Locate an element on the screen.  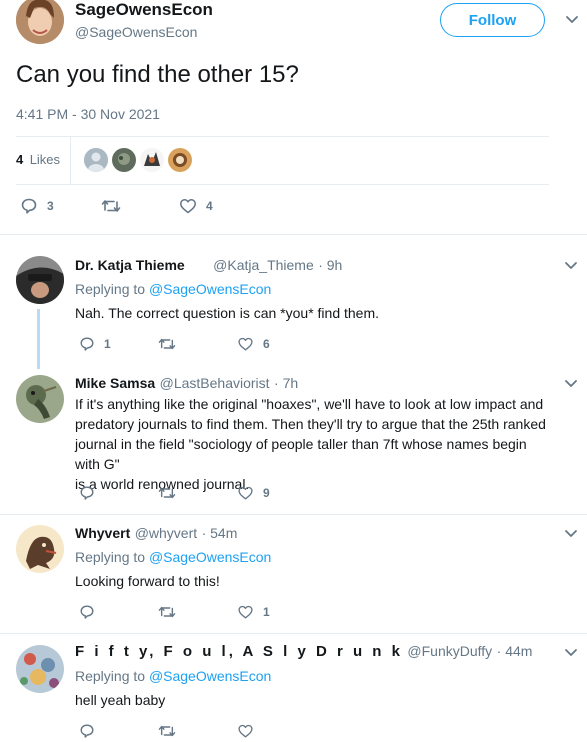
follow-button: Follow is located at coordinates (492, 20).